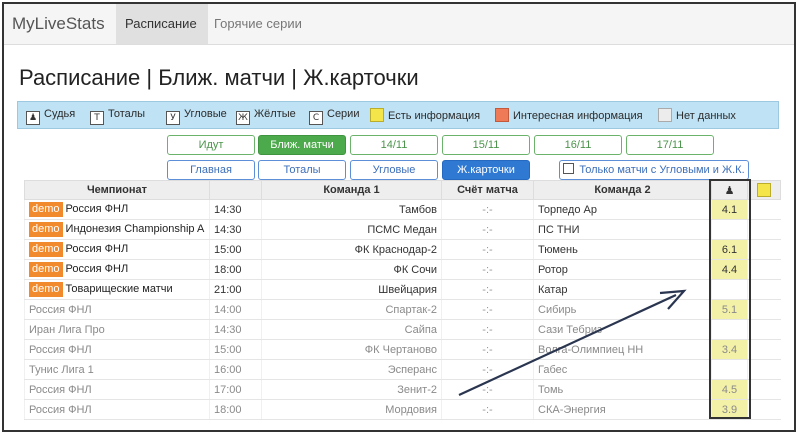 This screenshot has width=800, height=436. What do you see at coordinates (434, 116) in the screenshot?
I see `legend-label: Есть информация` at bounding box center [434, 116].